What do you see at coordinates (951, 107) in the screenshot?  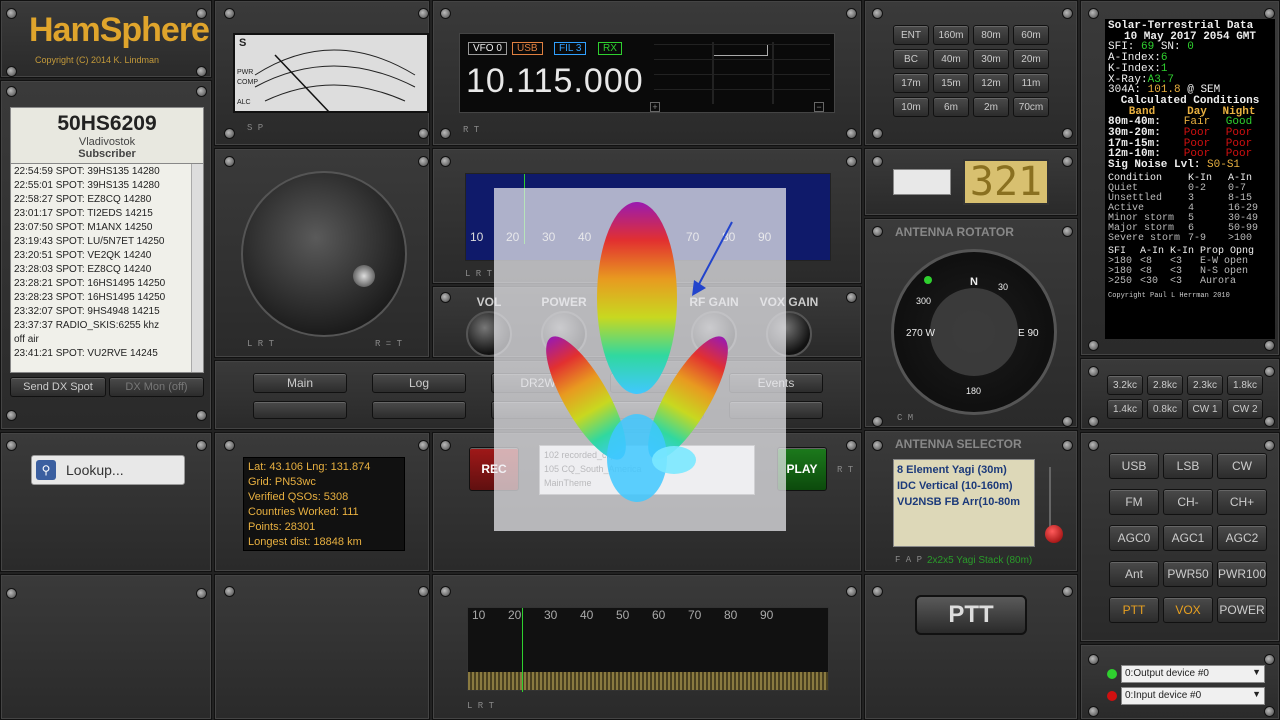 I see `band-button-6m: 6m` at bounding box center [951, 107].